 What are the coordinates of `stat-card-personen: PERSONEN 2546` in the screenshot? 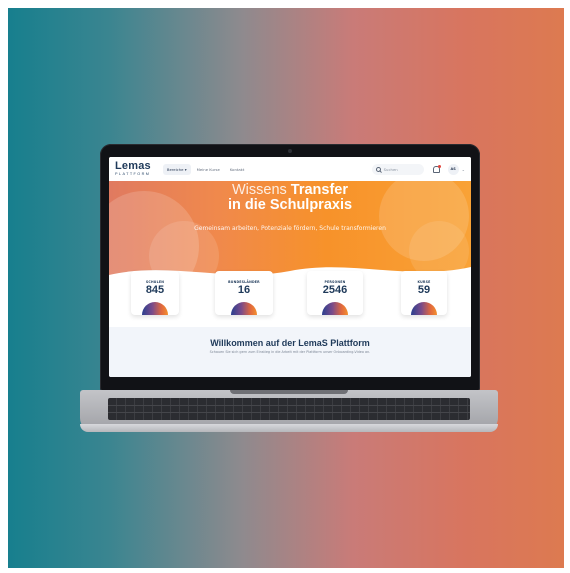 It's located at (335, 293).